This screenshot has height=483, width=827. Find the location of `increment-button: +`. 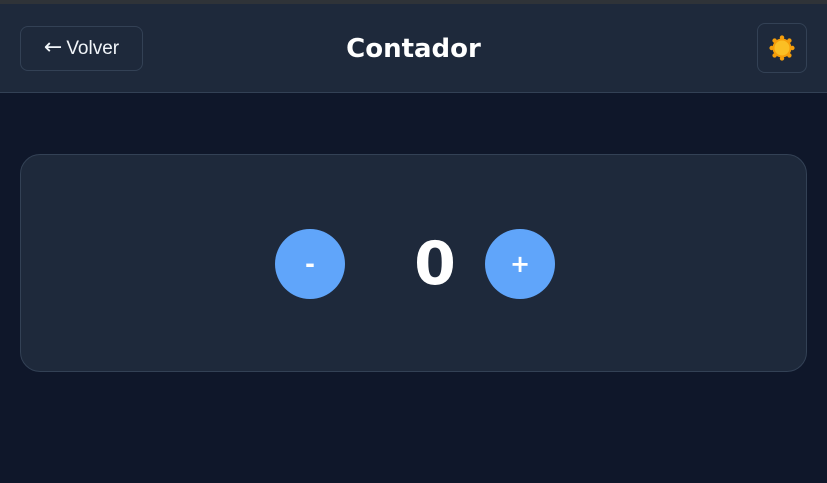

increment-button: + is located at coordinates (520, 264).